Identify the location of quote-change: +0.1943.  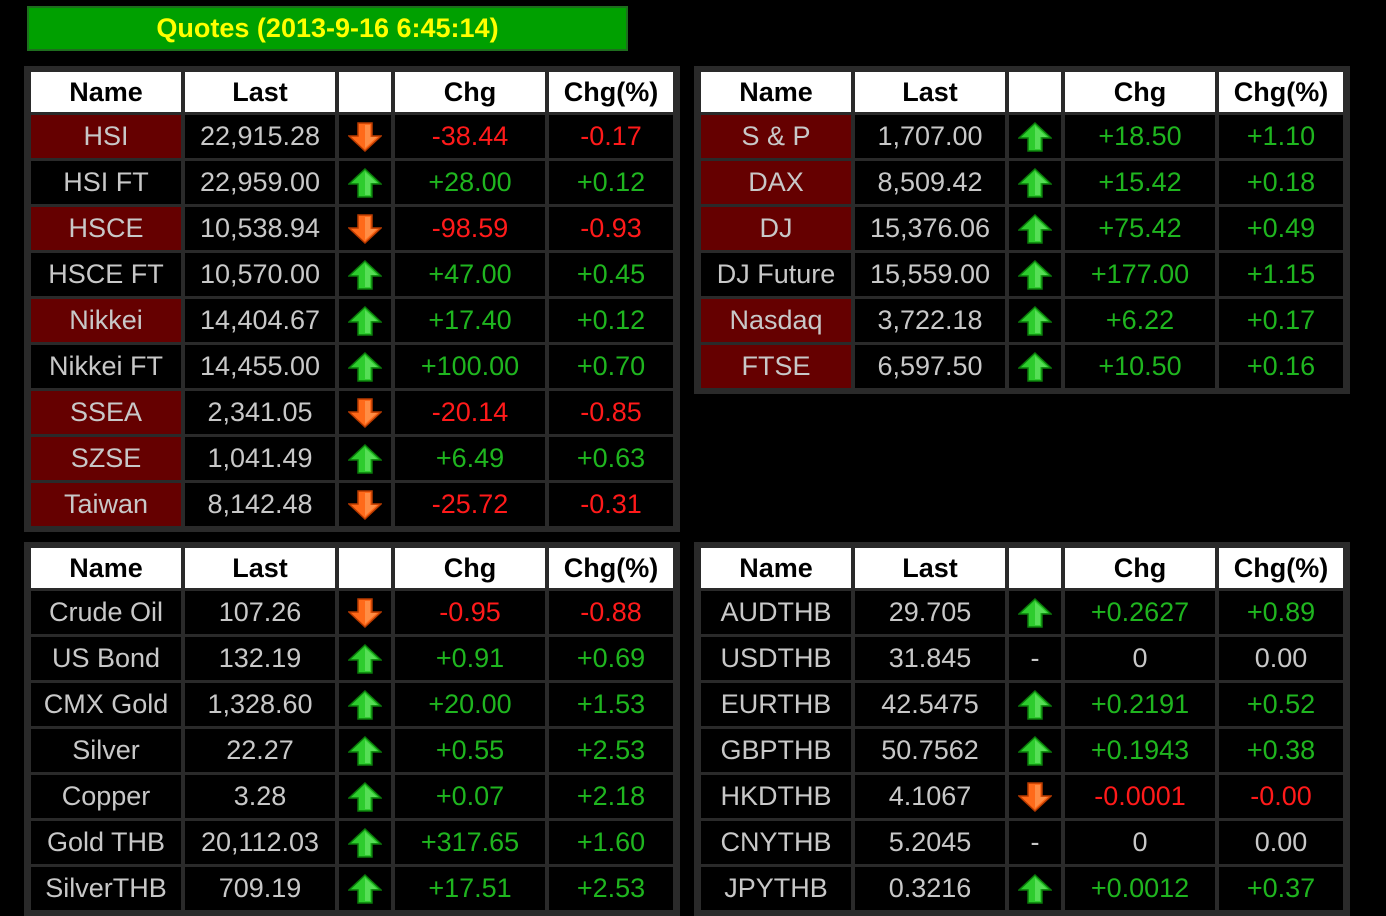
(1140, 750).